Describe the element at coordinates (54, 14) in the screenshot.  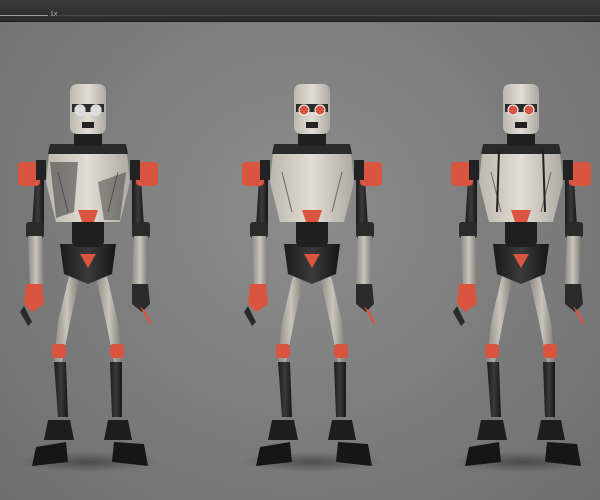
I see `zoom-level-label: 1x` at that location.